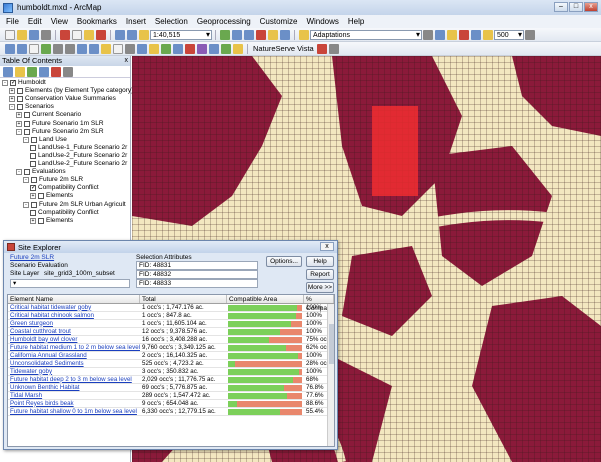 This screenshot has width=601, height=462. Describe the element at coordinates (118, 48) in the screenshot. I see `clear-selection-icon` at that location.